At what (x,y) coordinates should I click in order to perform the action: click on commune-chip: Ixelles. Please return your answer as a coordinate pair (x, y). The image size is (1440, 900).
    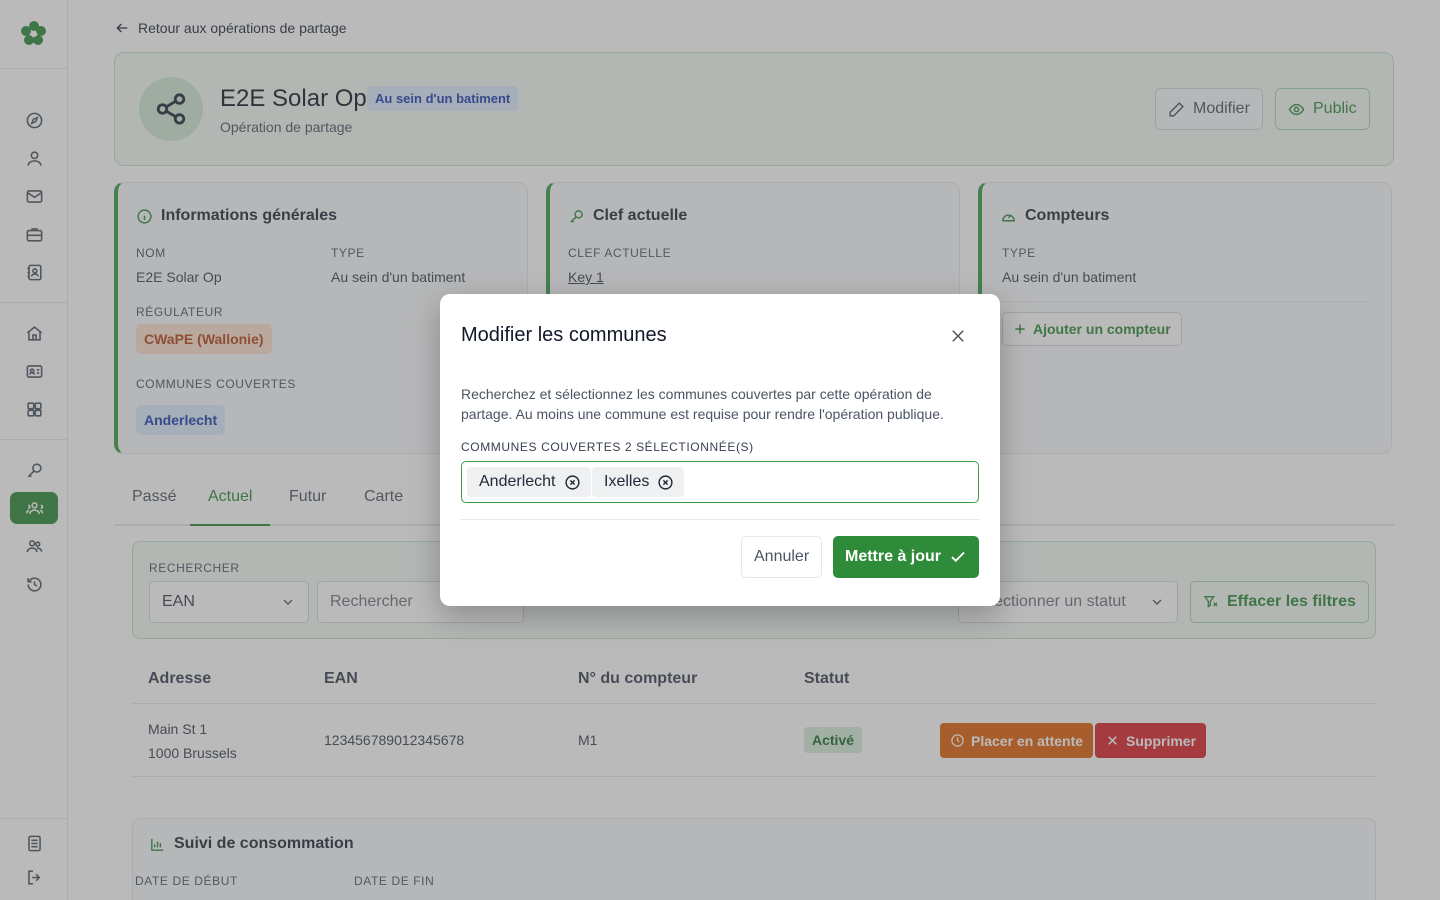
    Looking at the image, I should click on (638, 482).